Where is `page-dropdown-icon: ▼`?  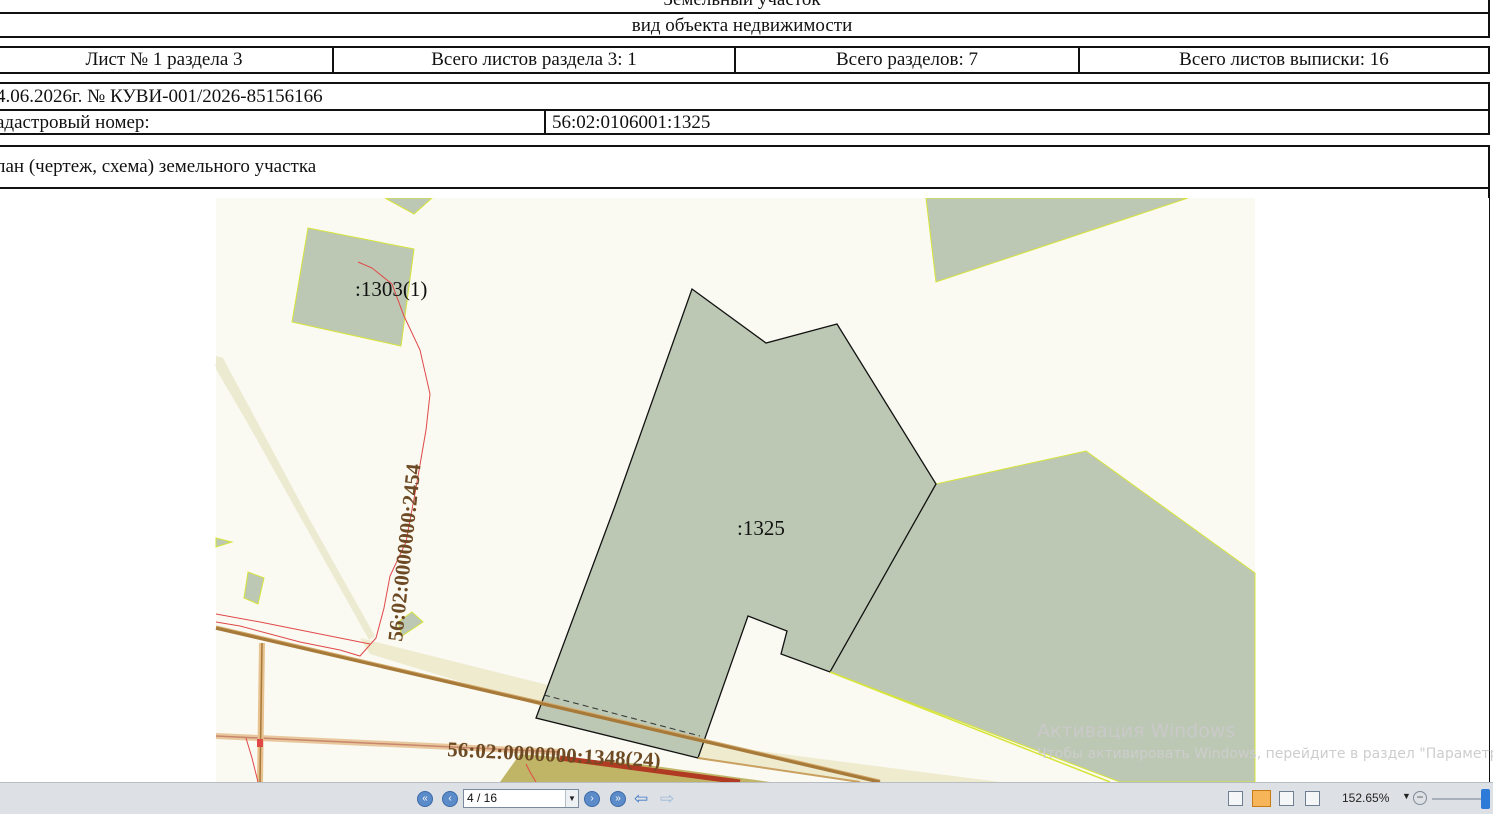
page-dropdown-icon: ▼ is located at coordinates (571, 798).